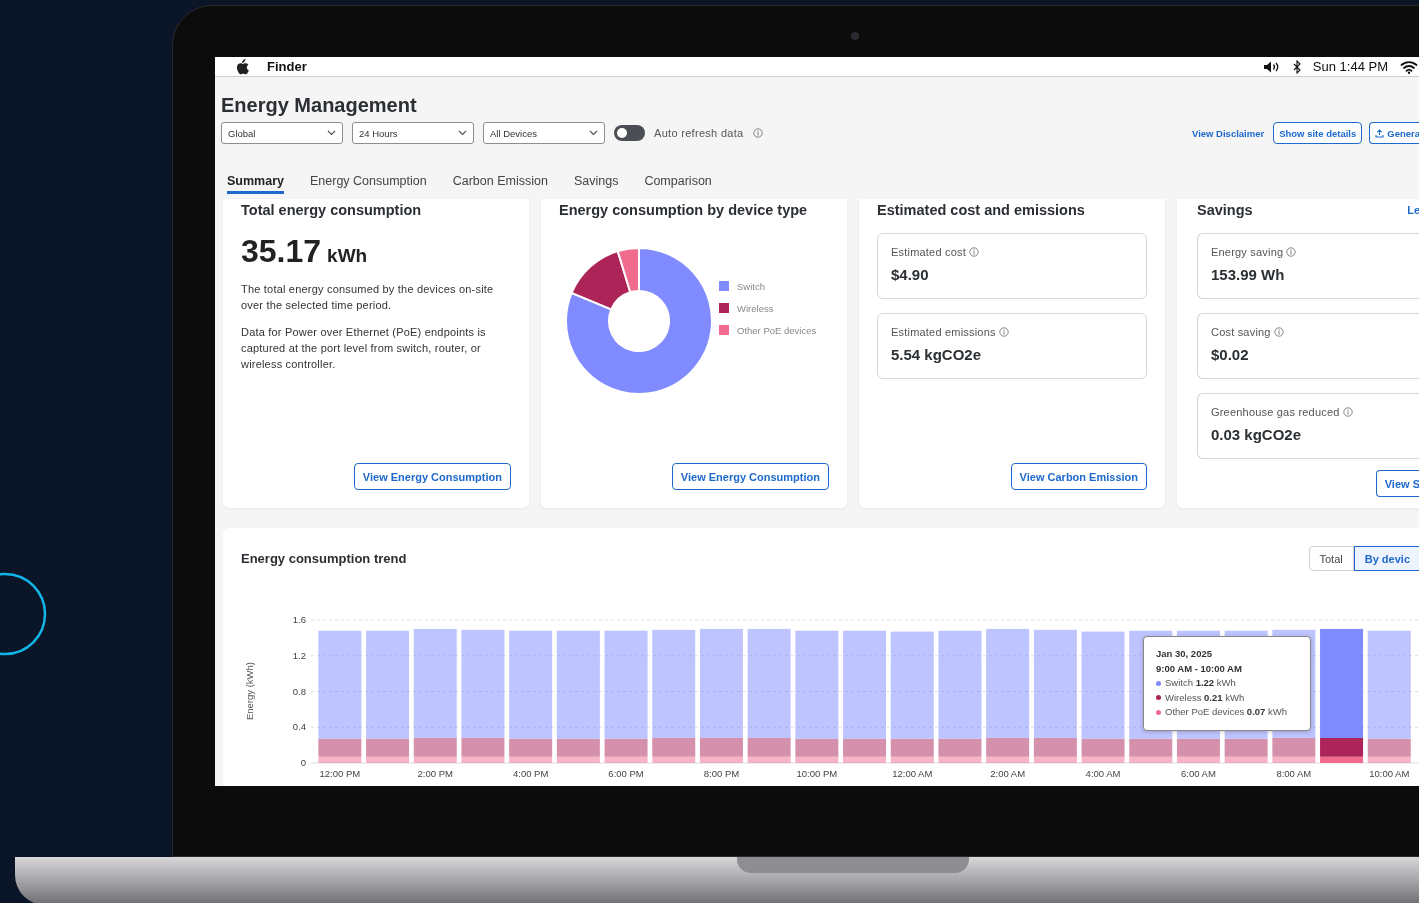 The height and width of the screenshot is (903, 1419). What do you see at coordinates (368, 297) in the screenshot?
I see `description-text: The total energy consumed by the devices on-site over the selected time period.` at bounding box center [368, 297].